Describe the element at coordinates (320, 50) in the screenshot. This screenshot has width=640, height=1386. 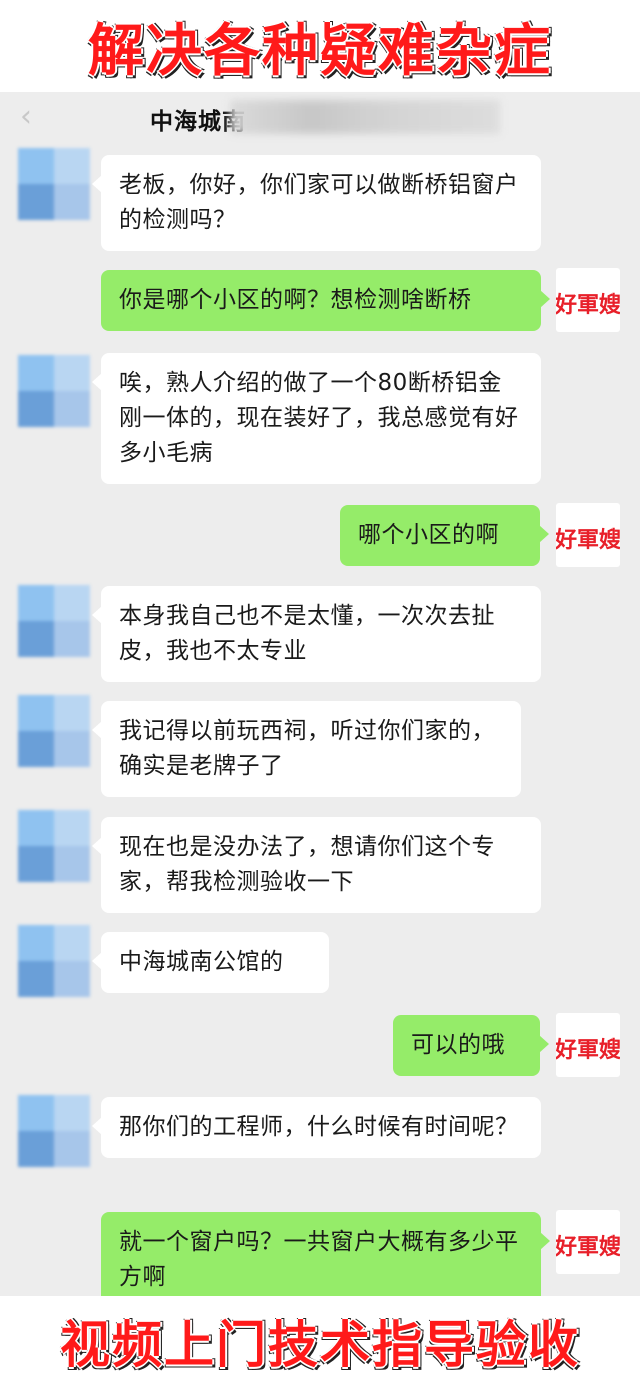
I see `top-banner-text: 解决各种疑难杂症` at that location.